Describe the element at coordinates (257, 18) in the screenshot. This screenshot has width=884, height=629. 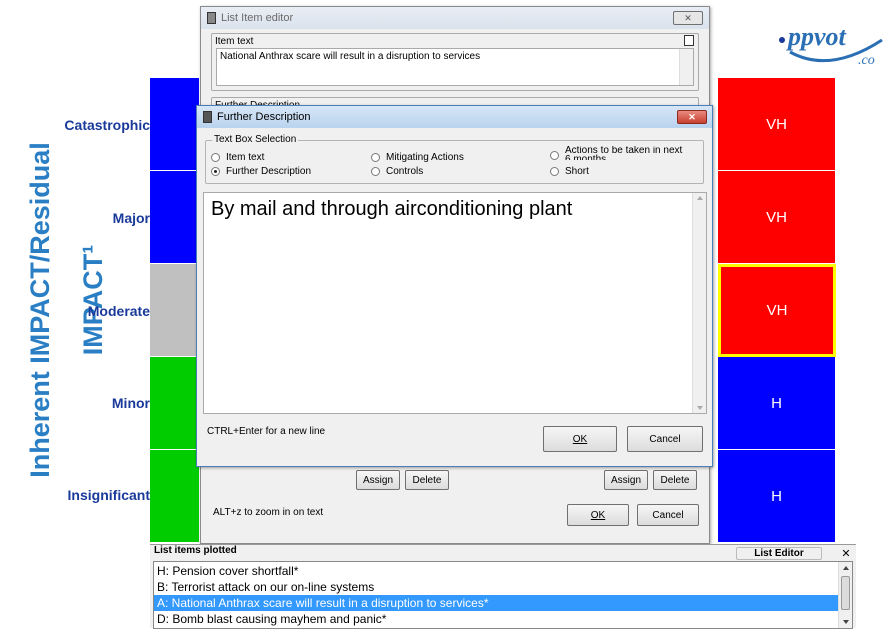
I see `list-item-editor-title: List Item editor` at that location.